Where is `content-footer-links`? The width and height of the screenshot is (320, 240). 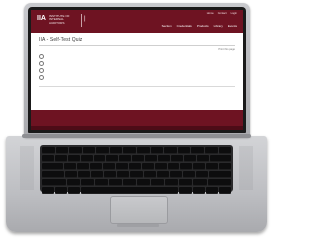
content-footer-links is located at coordinates (137, 87).